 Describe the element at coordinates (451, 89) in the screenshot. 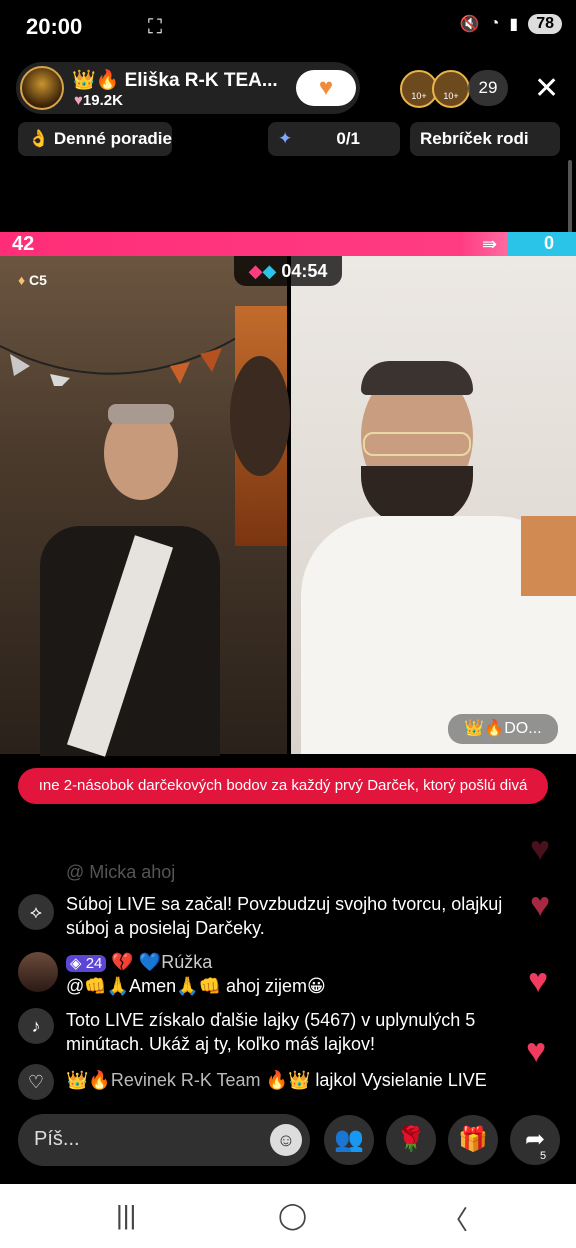

I see `viewer-avatar: 10+` at that location.